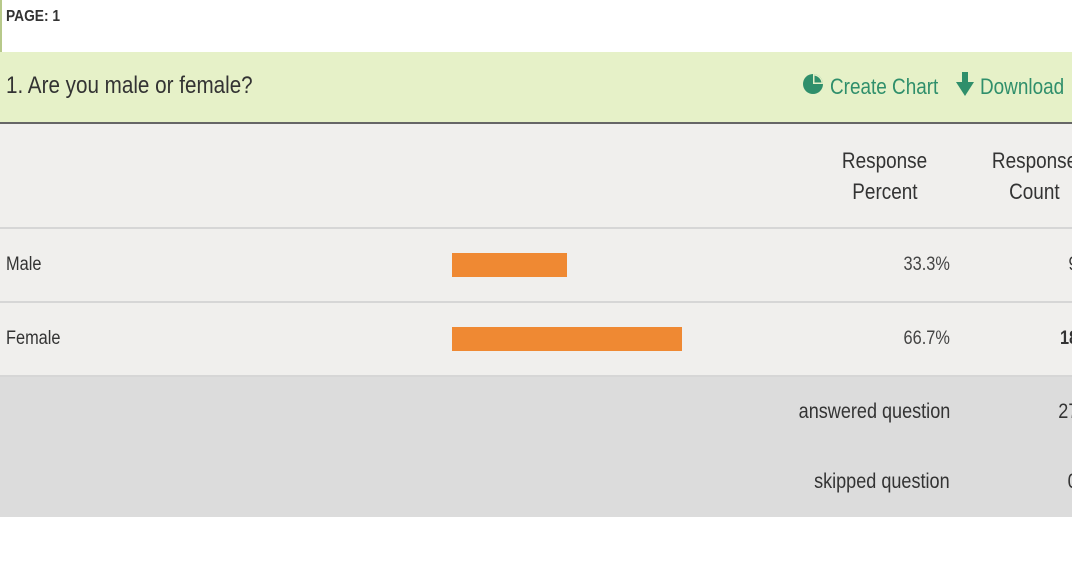 This screenshot has height=562, width=1072. What do you see at coordinates (882, 481) in the screenshot?
I see `skipped-question-label: skipped question` at bounding box center [882, 481].